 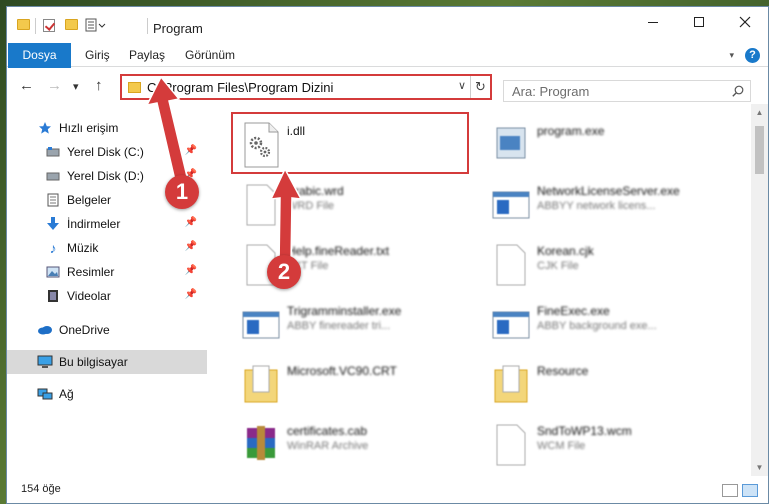 I want to click on search-icon, so click(x=738, y=91).